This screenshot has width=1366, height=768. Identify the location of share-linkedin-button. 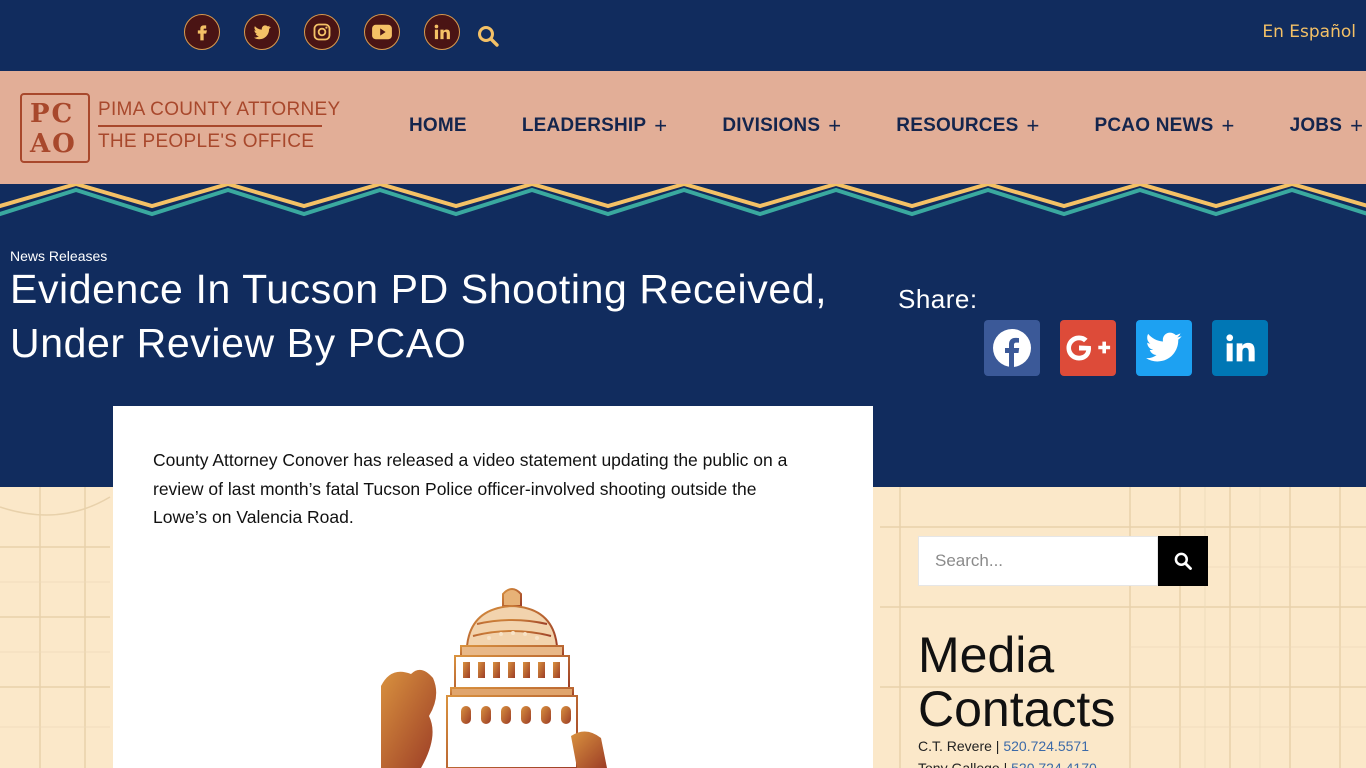
(1240, 348).